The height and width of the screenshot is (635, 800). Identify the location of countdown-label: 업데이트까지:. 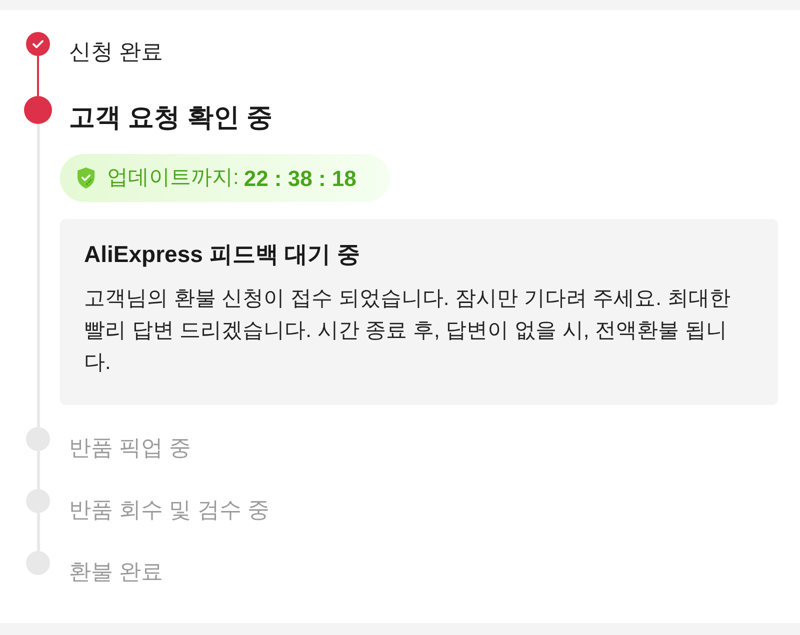
(173, 178).